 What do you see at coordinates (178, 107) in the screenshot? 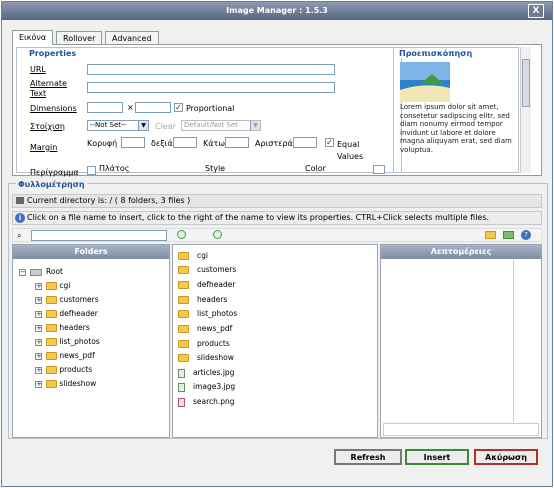
I see `proportional-checkbox: ✓` at bounding box center [178, 107].